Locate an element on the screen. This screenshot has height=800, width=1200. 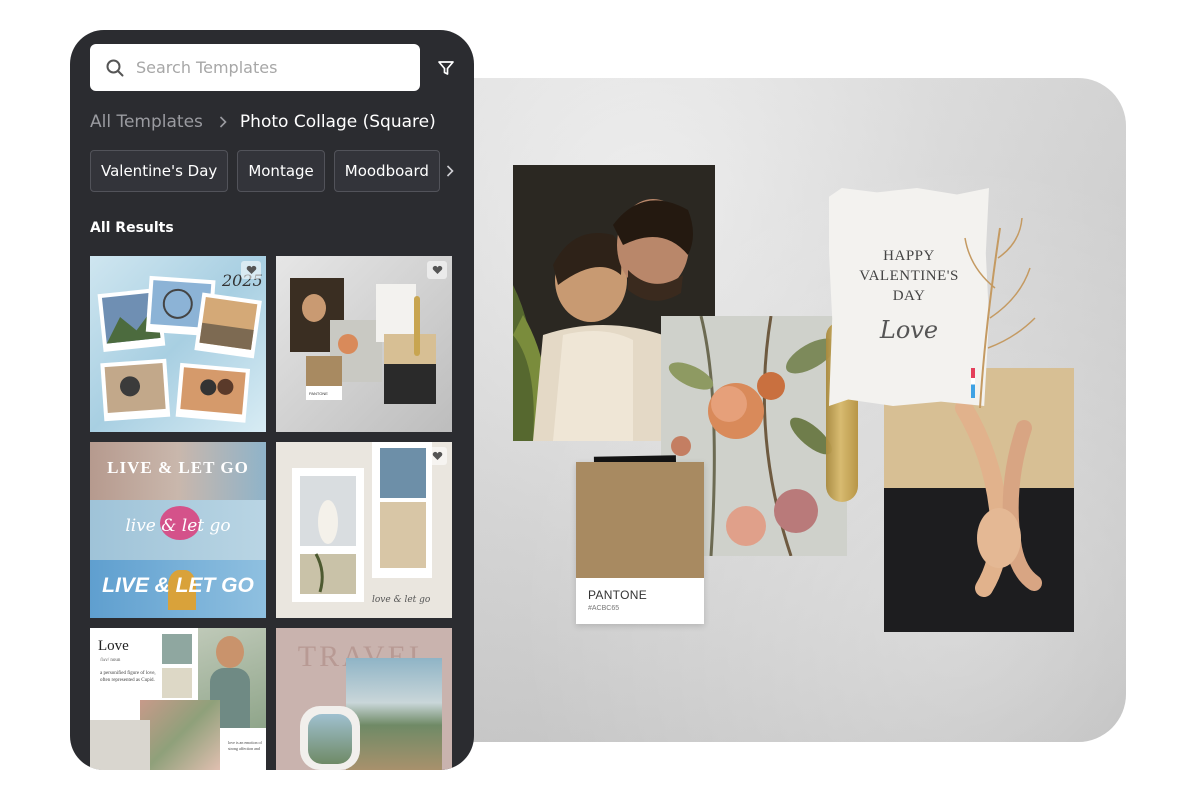
breadcrumb-current: Photo Collage (Square) is located at coordinates (337, 122).